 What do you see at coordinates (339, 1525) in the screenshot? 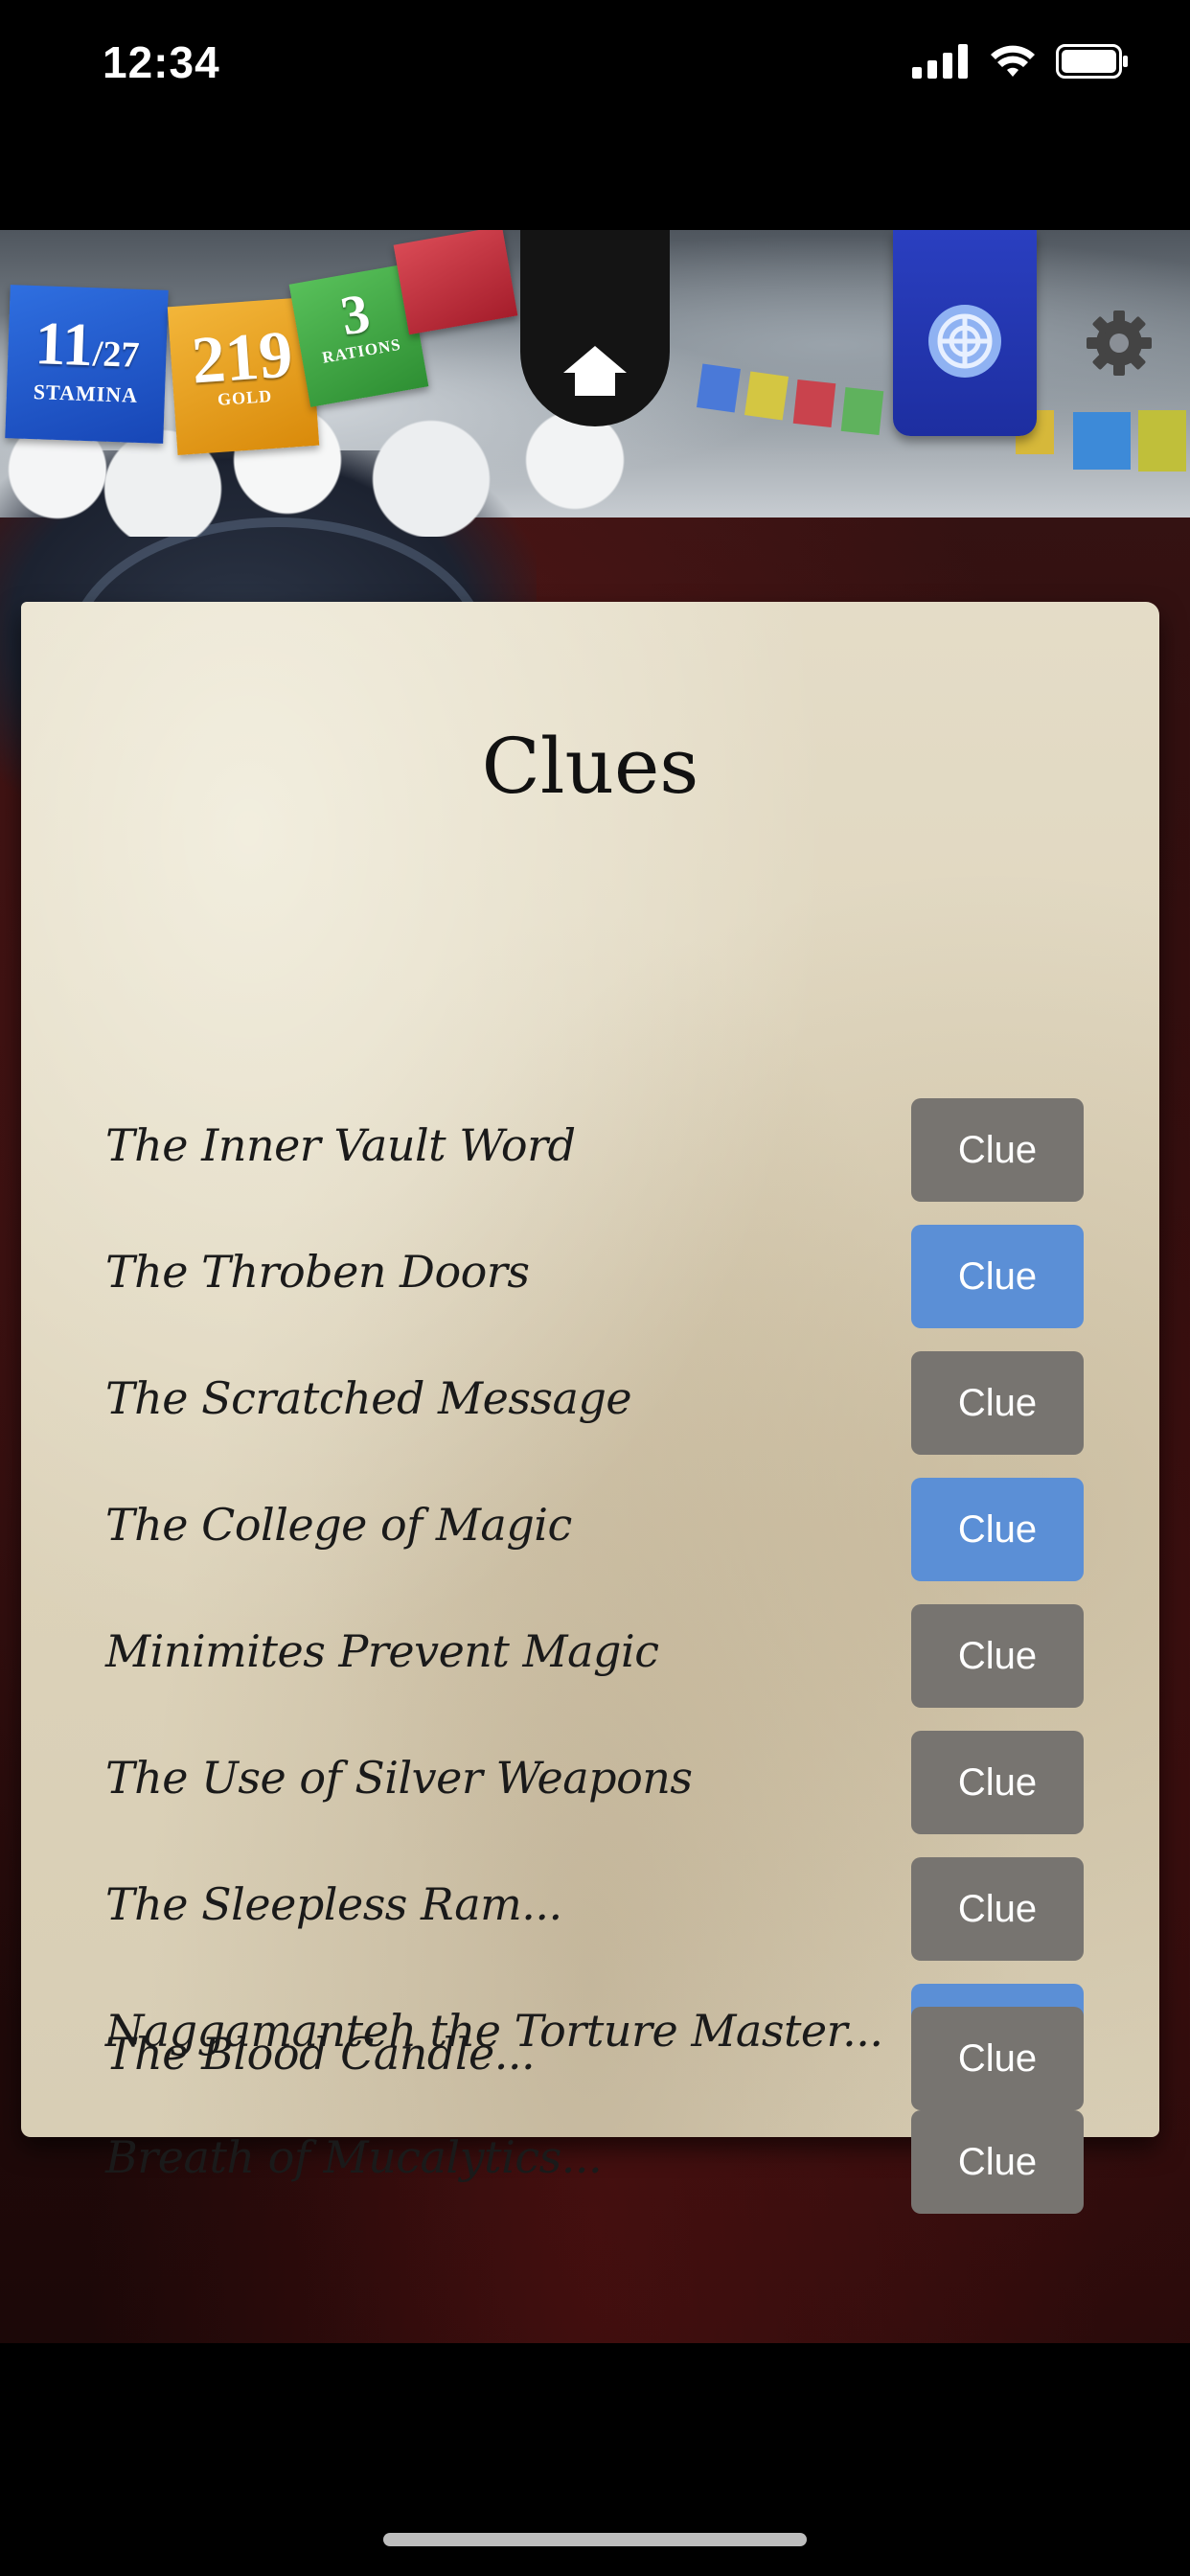
I see `clue-label: The College of Magic` at bounding box center [339, 1525].